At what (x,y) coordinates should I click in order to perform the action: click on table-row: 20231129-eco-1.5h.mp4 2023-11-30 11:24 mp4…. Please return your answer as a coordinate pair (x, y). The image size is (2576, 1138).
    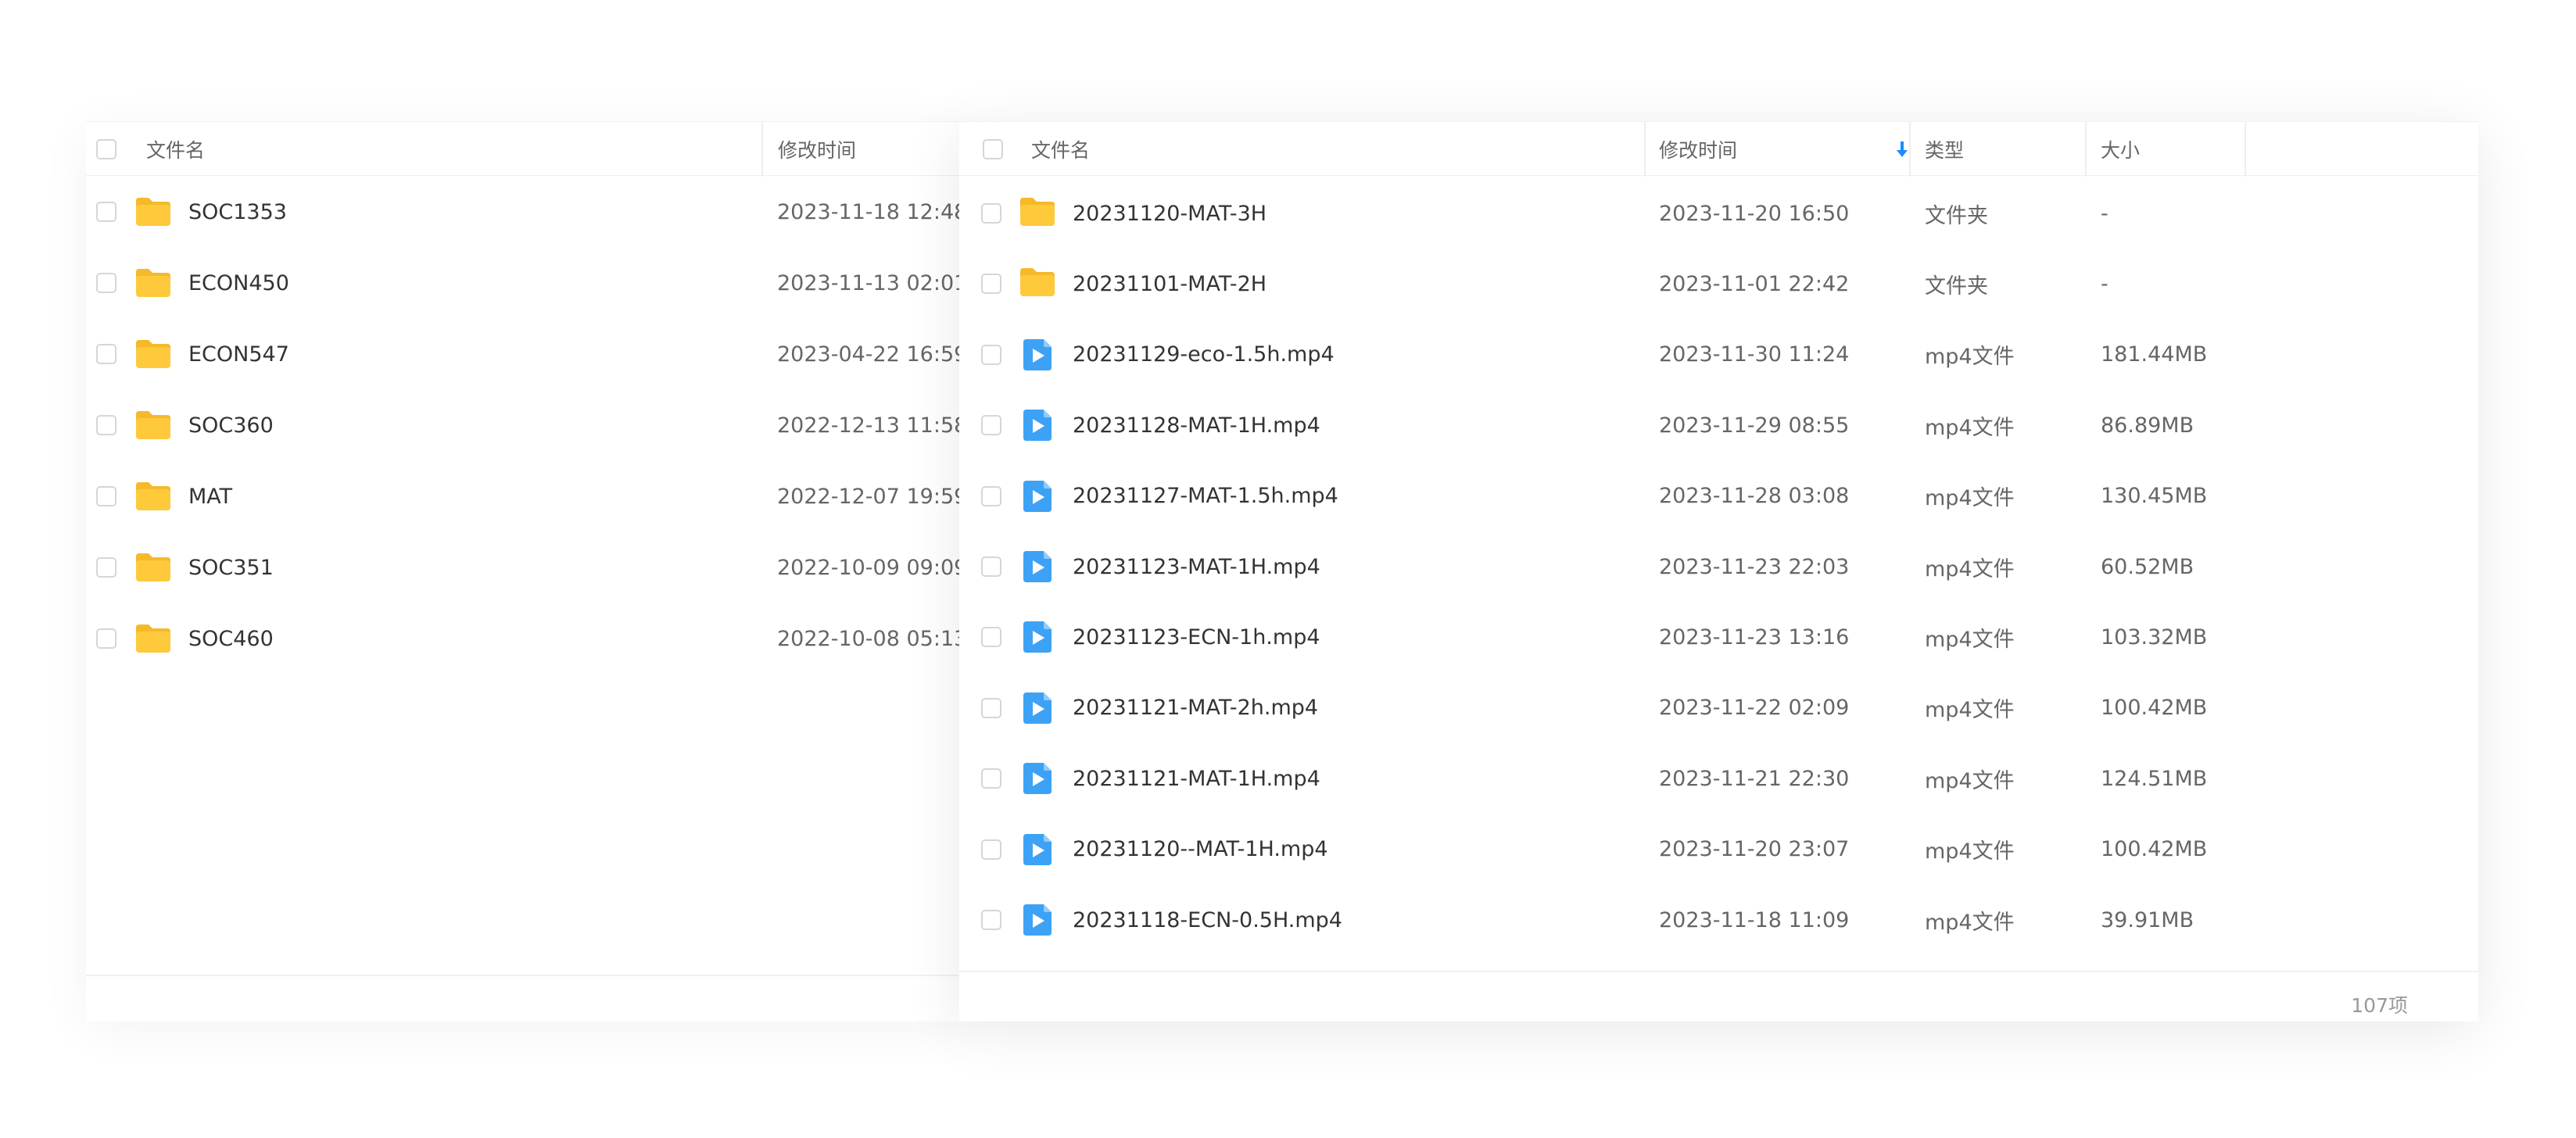
    Looking at the image, I should click on (1718, 355).